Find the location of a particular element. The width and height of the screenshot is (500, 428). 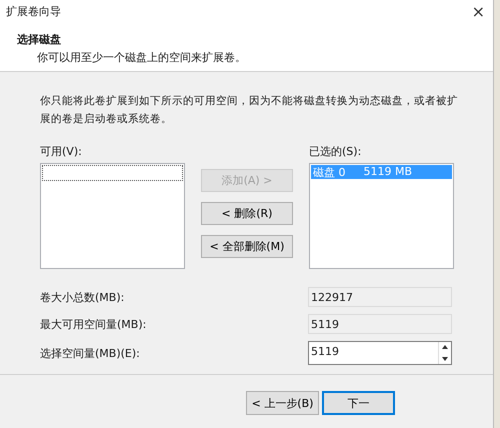

description-text: 你只能将此卷扩展到如下所示的可用空间，因为不能将磁盘转换为动态磁盘，或者被扩展的卷是启动卷或系统卷。 is located at coordinates (249, 110).